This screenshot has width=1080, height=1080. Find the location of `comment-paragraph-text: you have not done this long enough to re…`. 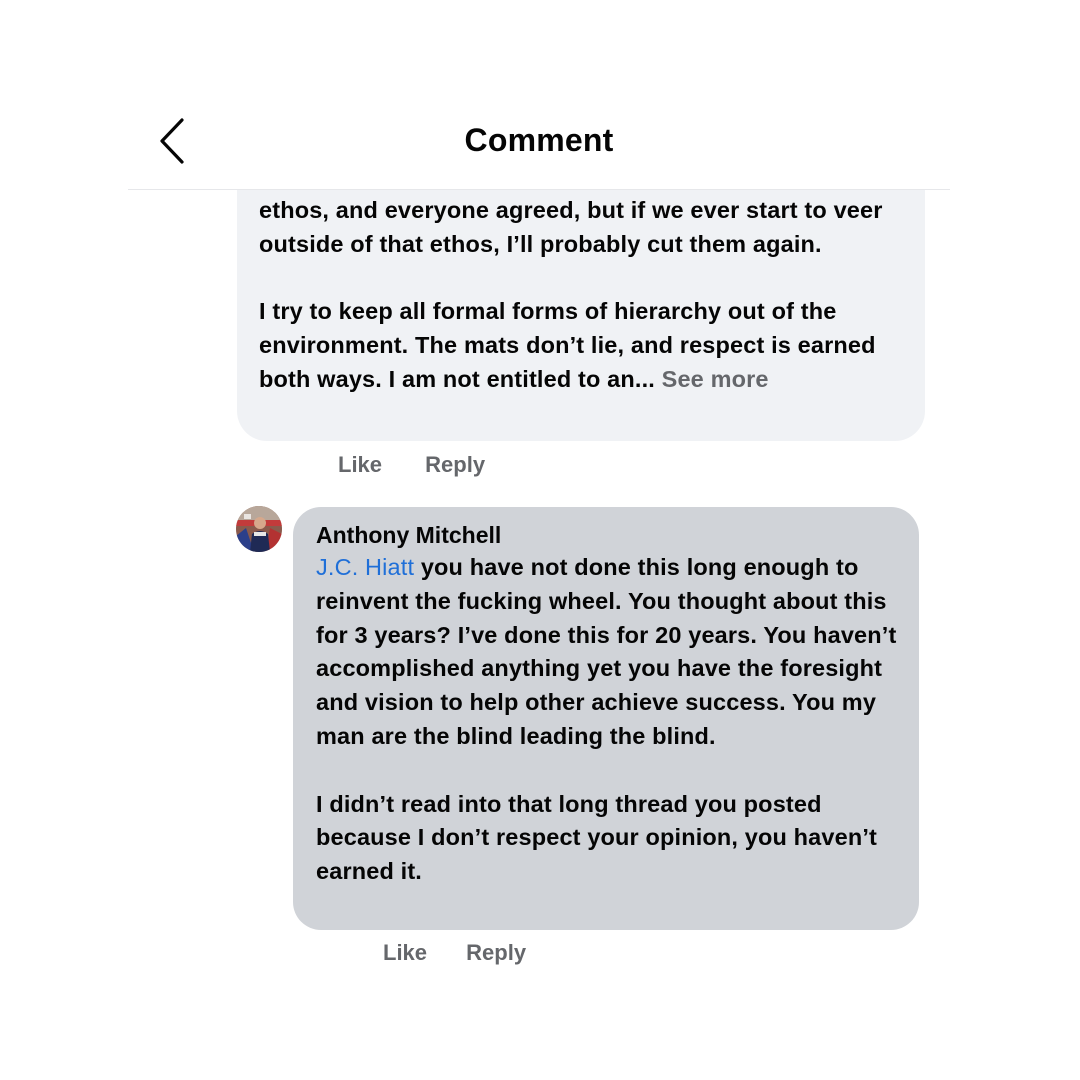

comment-paragraph-text: you have not done this long enough to re… is located at coordinates (606, 651).